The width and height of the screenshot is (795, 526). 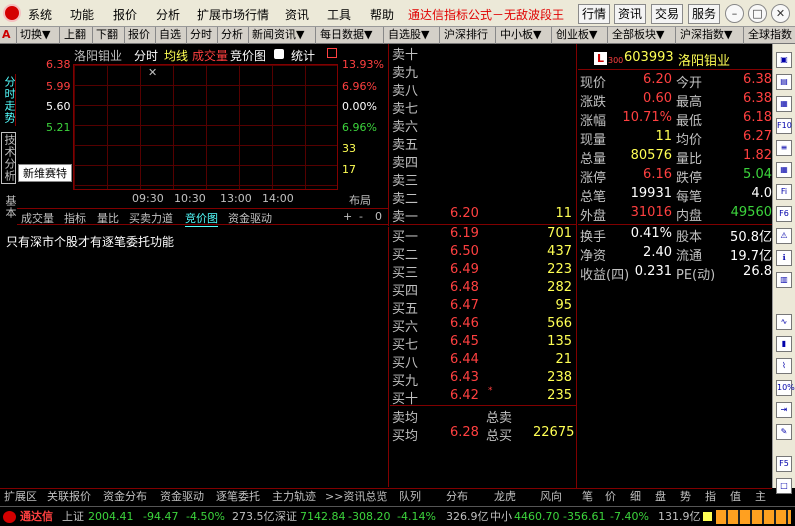 I want to click on tab-technical: 技术分析, so click(x=8, y=158).